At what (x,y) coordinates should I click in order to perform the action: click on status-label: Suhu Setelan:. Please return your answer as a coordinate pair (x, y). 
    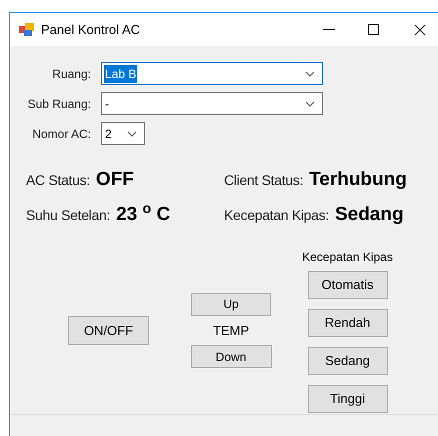
    Looking at the image, I should click on (68, 215).